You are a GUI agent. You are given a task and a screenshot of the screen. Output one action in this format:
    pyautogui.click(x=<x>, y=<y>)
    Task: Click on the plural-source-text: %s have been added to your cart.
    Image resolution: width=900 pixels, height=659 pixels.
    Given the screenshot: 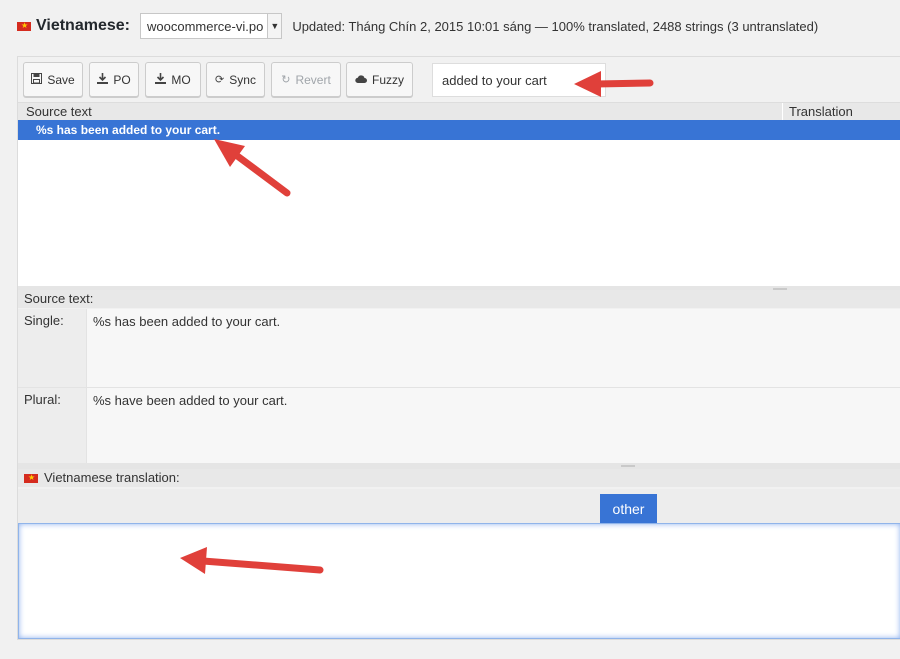 What is the action you would take?
    pyautogui.click(x=493, y=426)
    